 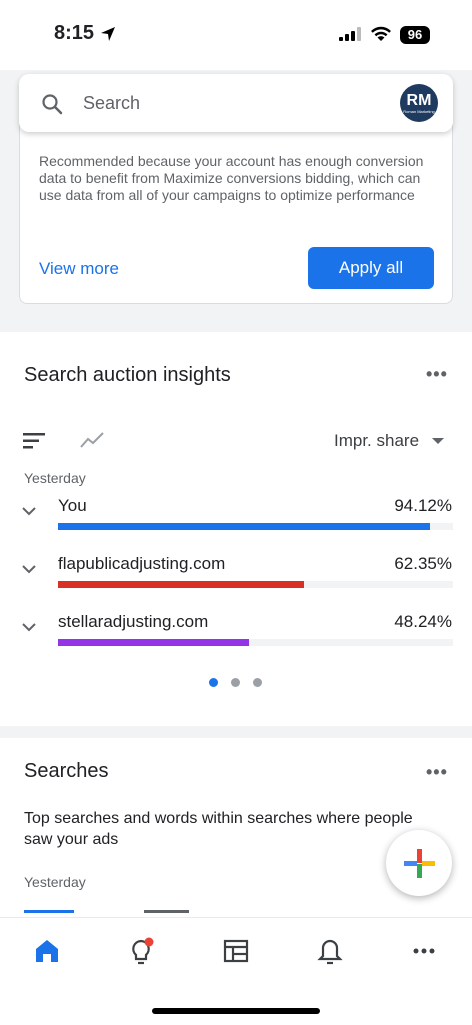 What do you see at coordinates (236, 103) in the screenshot?
I see `search-bar: Search RM Roman Marketing` at bounding box center [236, 103].